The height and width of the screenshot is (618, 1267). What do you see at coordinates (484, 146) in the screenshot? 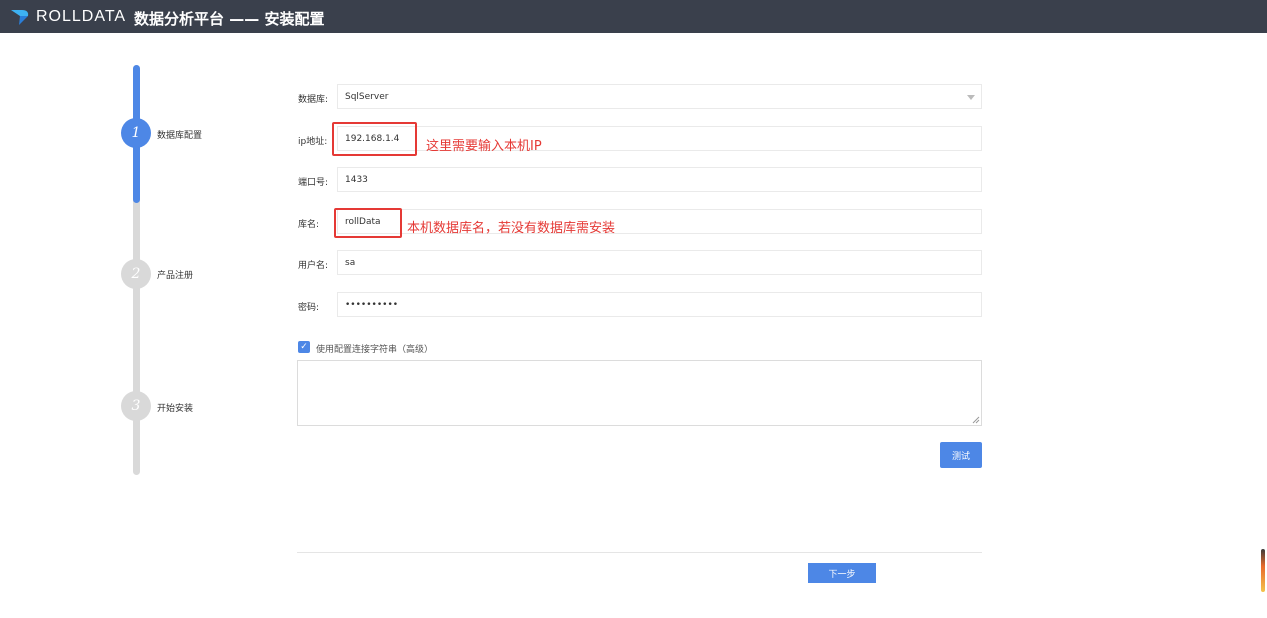
I see `ip-annotation-text: 这里需要输入本机IP` at bounding box center [484, 146].